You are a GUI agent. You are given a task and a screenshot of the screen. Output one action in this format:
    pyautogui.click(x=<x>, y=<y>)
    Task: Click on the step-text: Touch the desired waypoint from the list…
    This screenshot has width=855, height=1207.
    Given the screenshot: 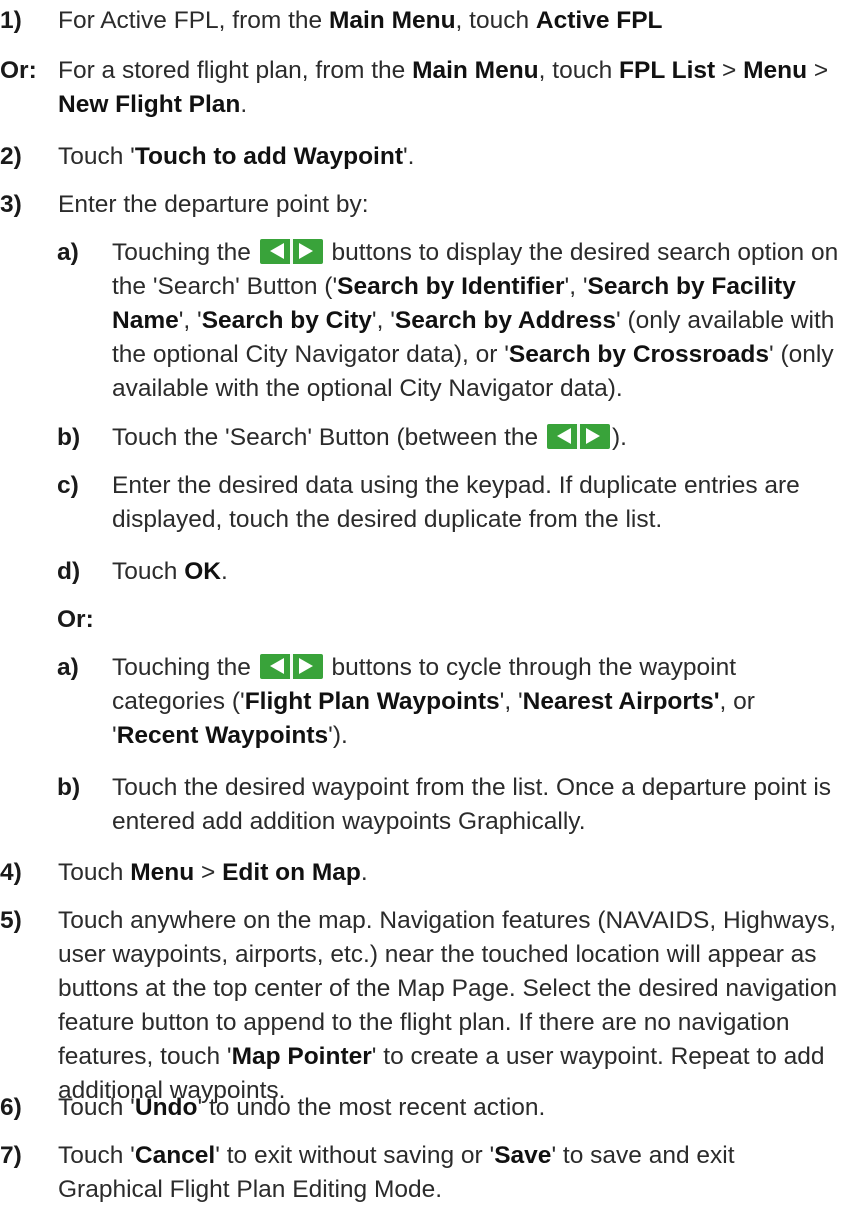 What is the action you would take?
    pyautogui.click(x=472, y=804)
    